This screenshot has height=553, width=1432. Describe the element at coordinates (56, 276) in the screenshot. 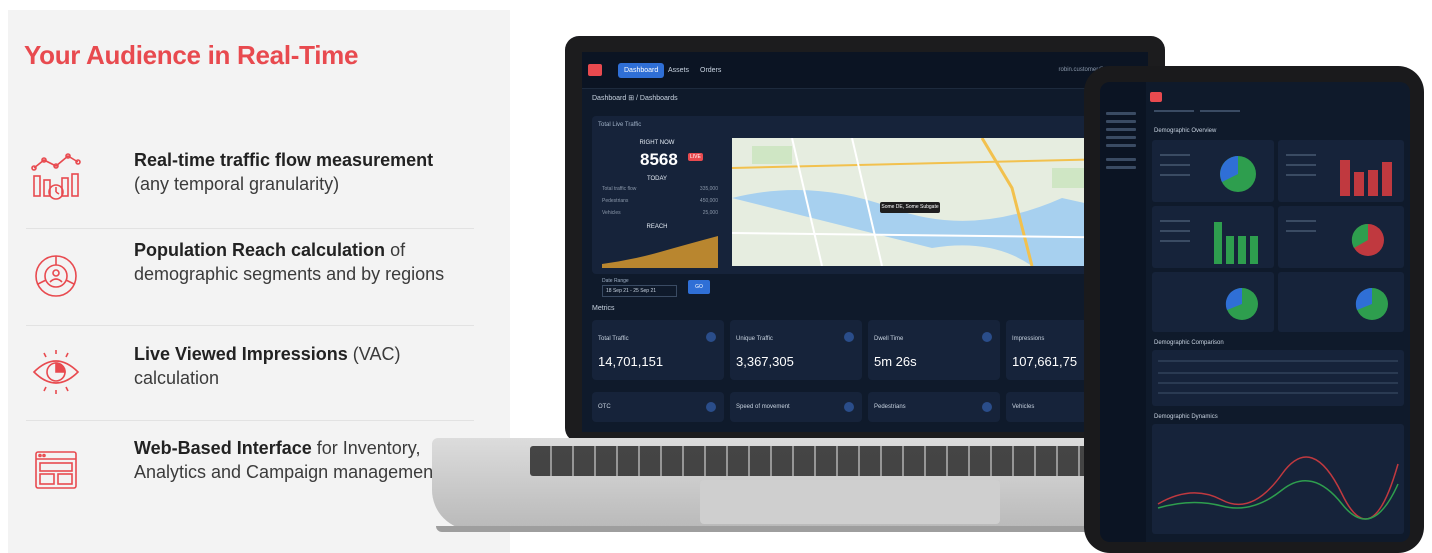

I see `population-reach-icon` at that location.